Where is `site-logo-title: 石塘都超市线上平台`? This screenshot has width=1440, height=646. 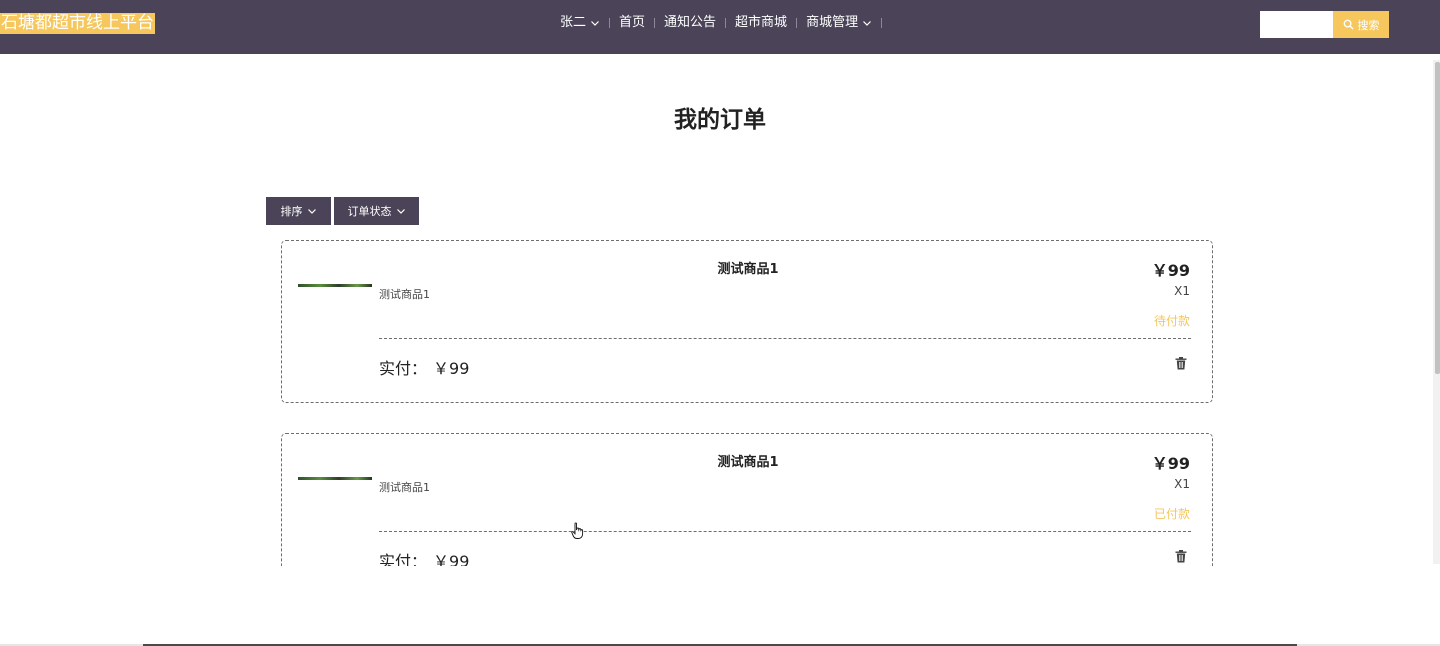
site-logo-title: 石塘都超市线上平台 is located at coordinates (77, 23).